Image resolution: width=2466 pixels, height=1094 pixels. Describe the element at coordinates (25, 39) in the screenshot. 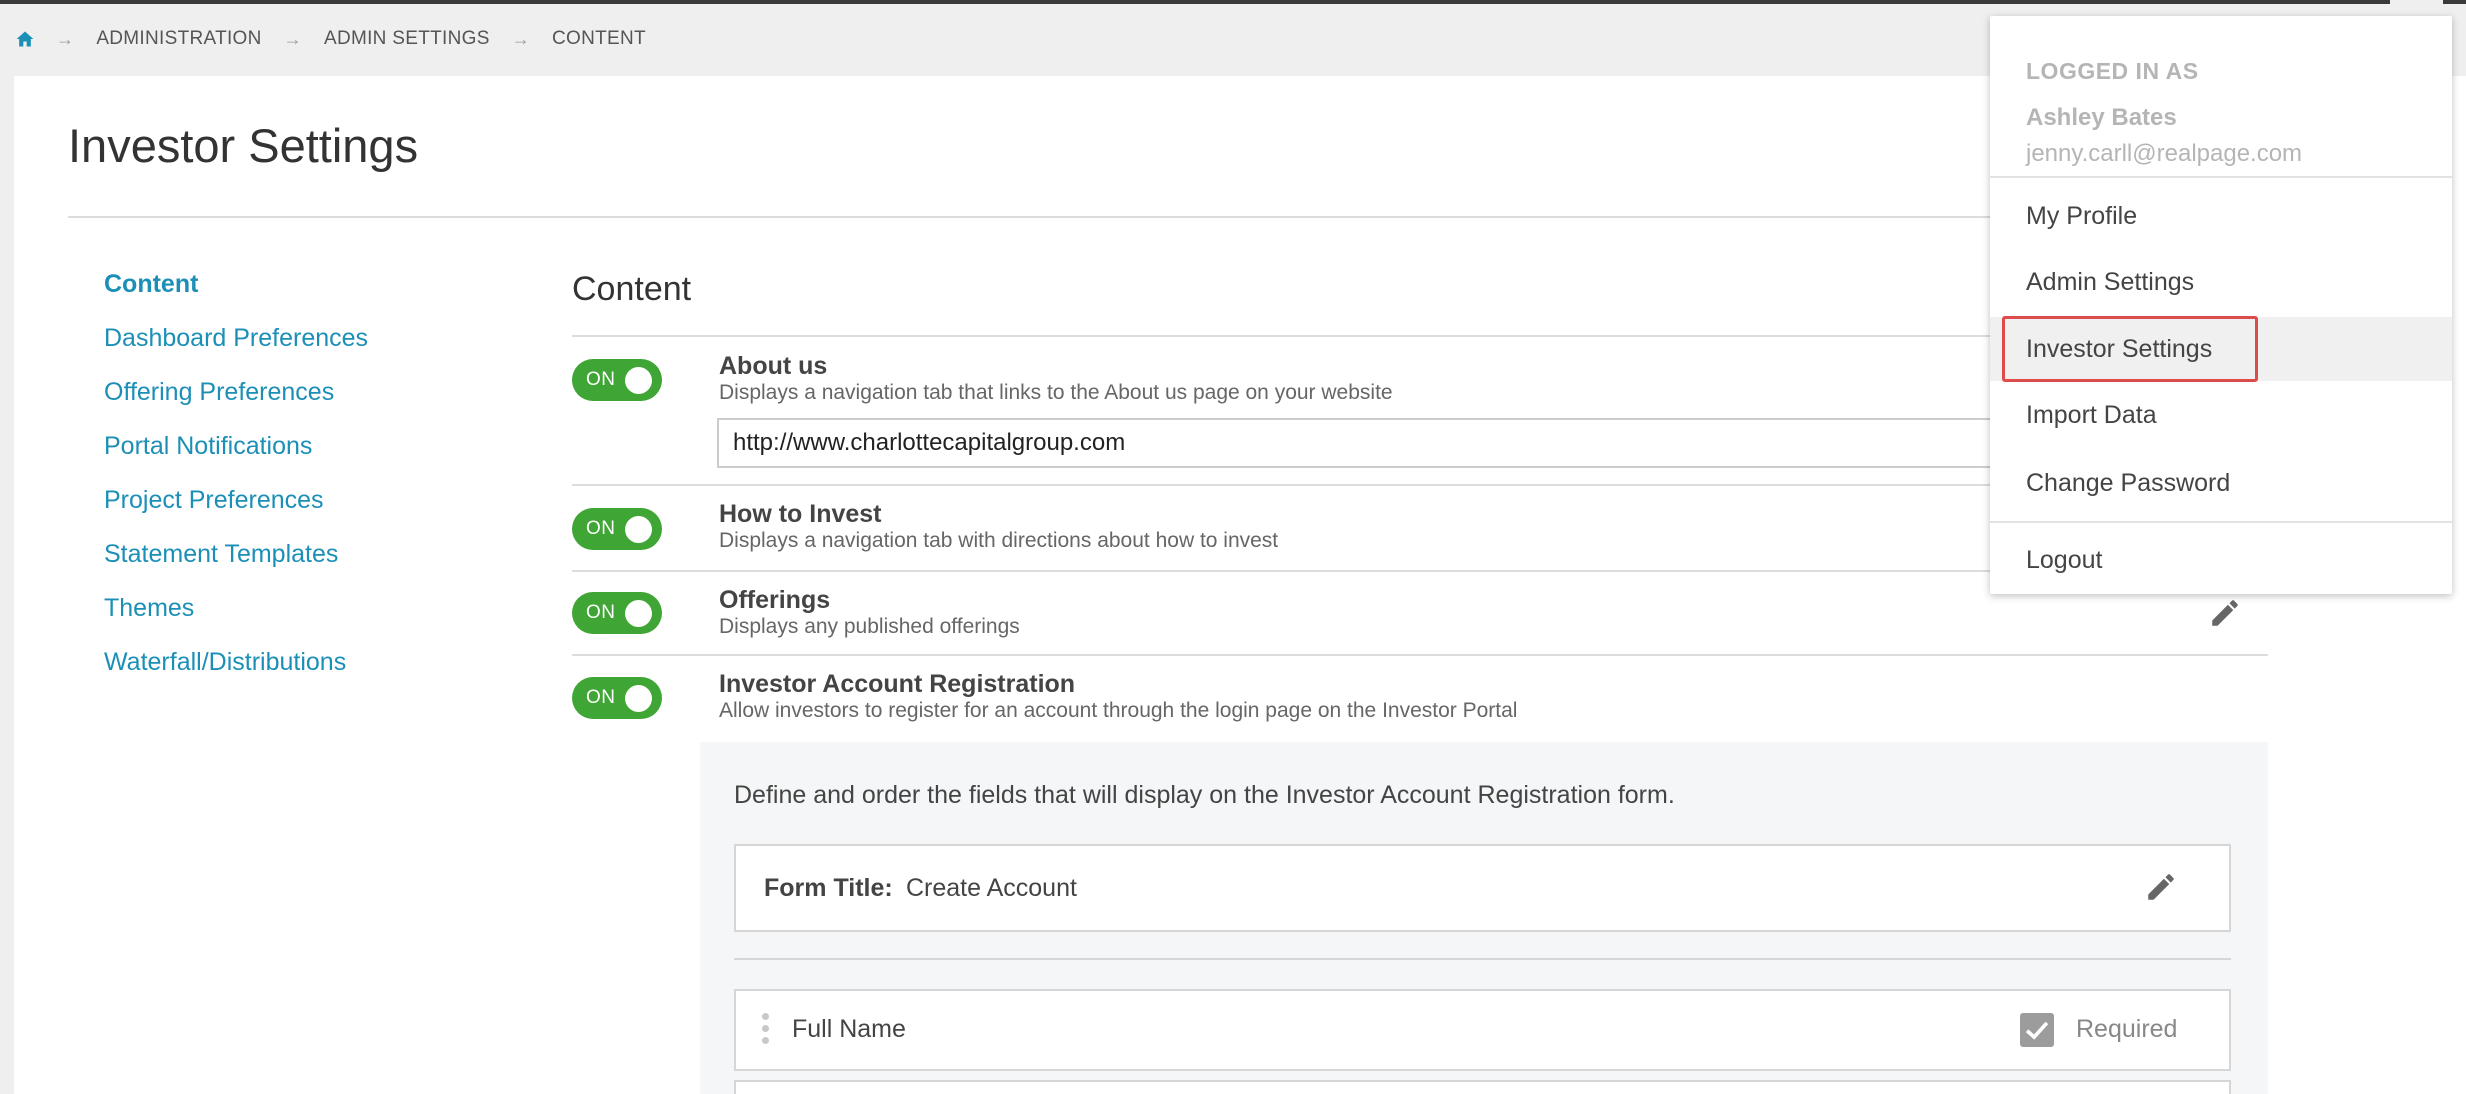

I see `home-icon` at that location.